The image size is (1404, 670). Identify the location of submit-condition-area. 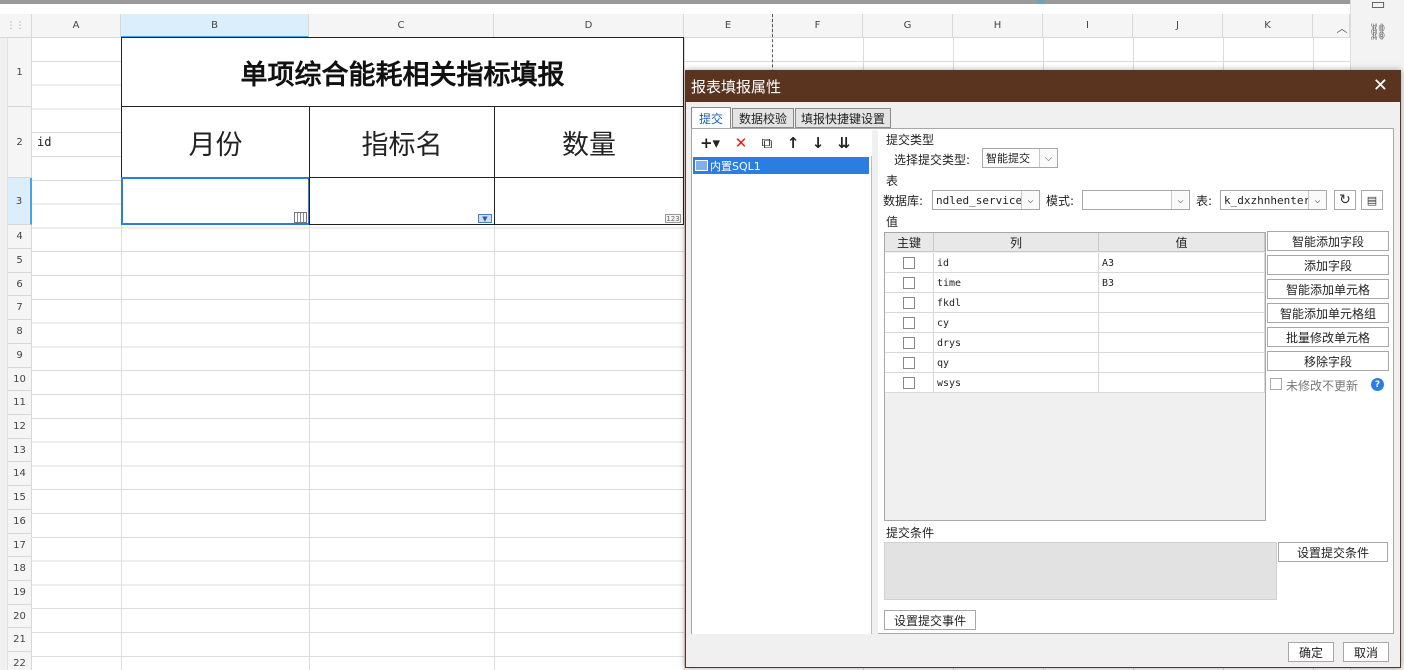
(1080, 571).